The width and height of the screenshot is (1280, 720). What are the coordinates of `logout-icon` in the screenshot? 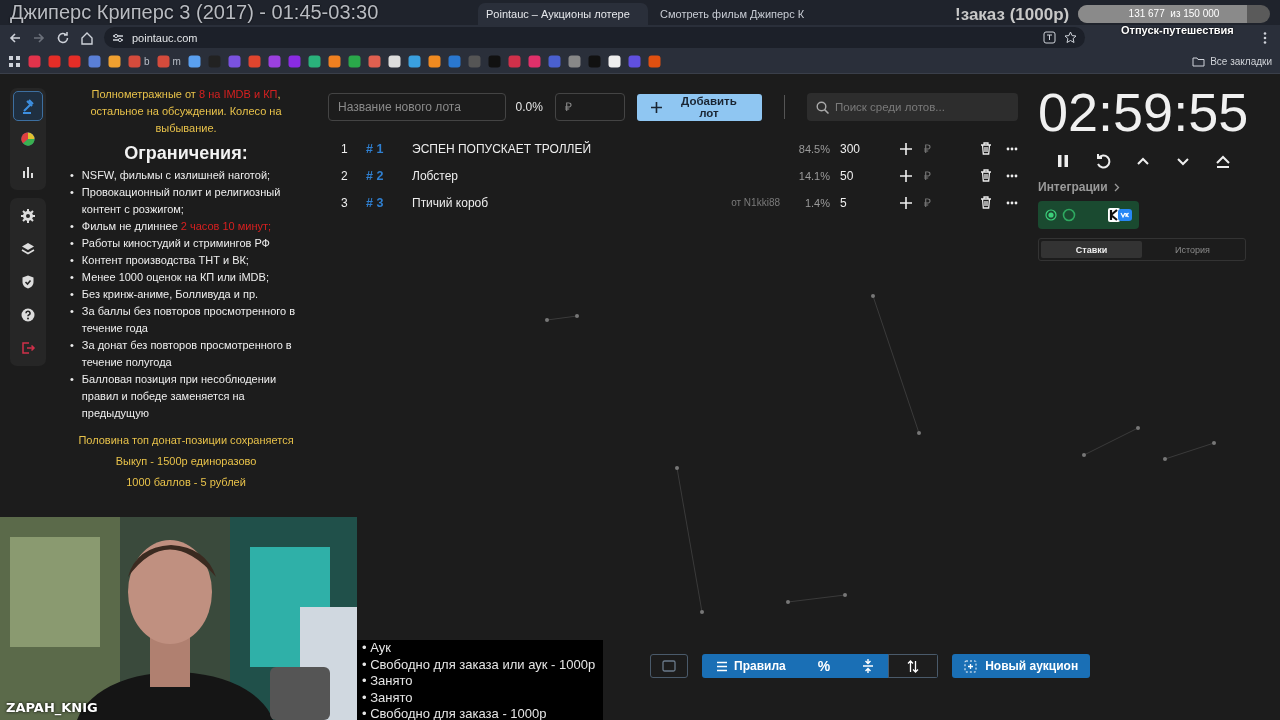 It's located at (28, 348).